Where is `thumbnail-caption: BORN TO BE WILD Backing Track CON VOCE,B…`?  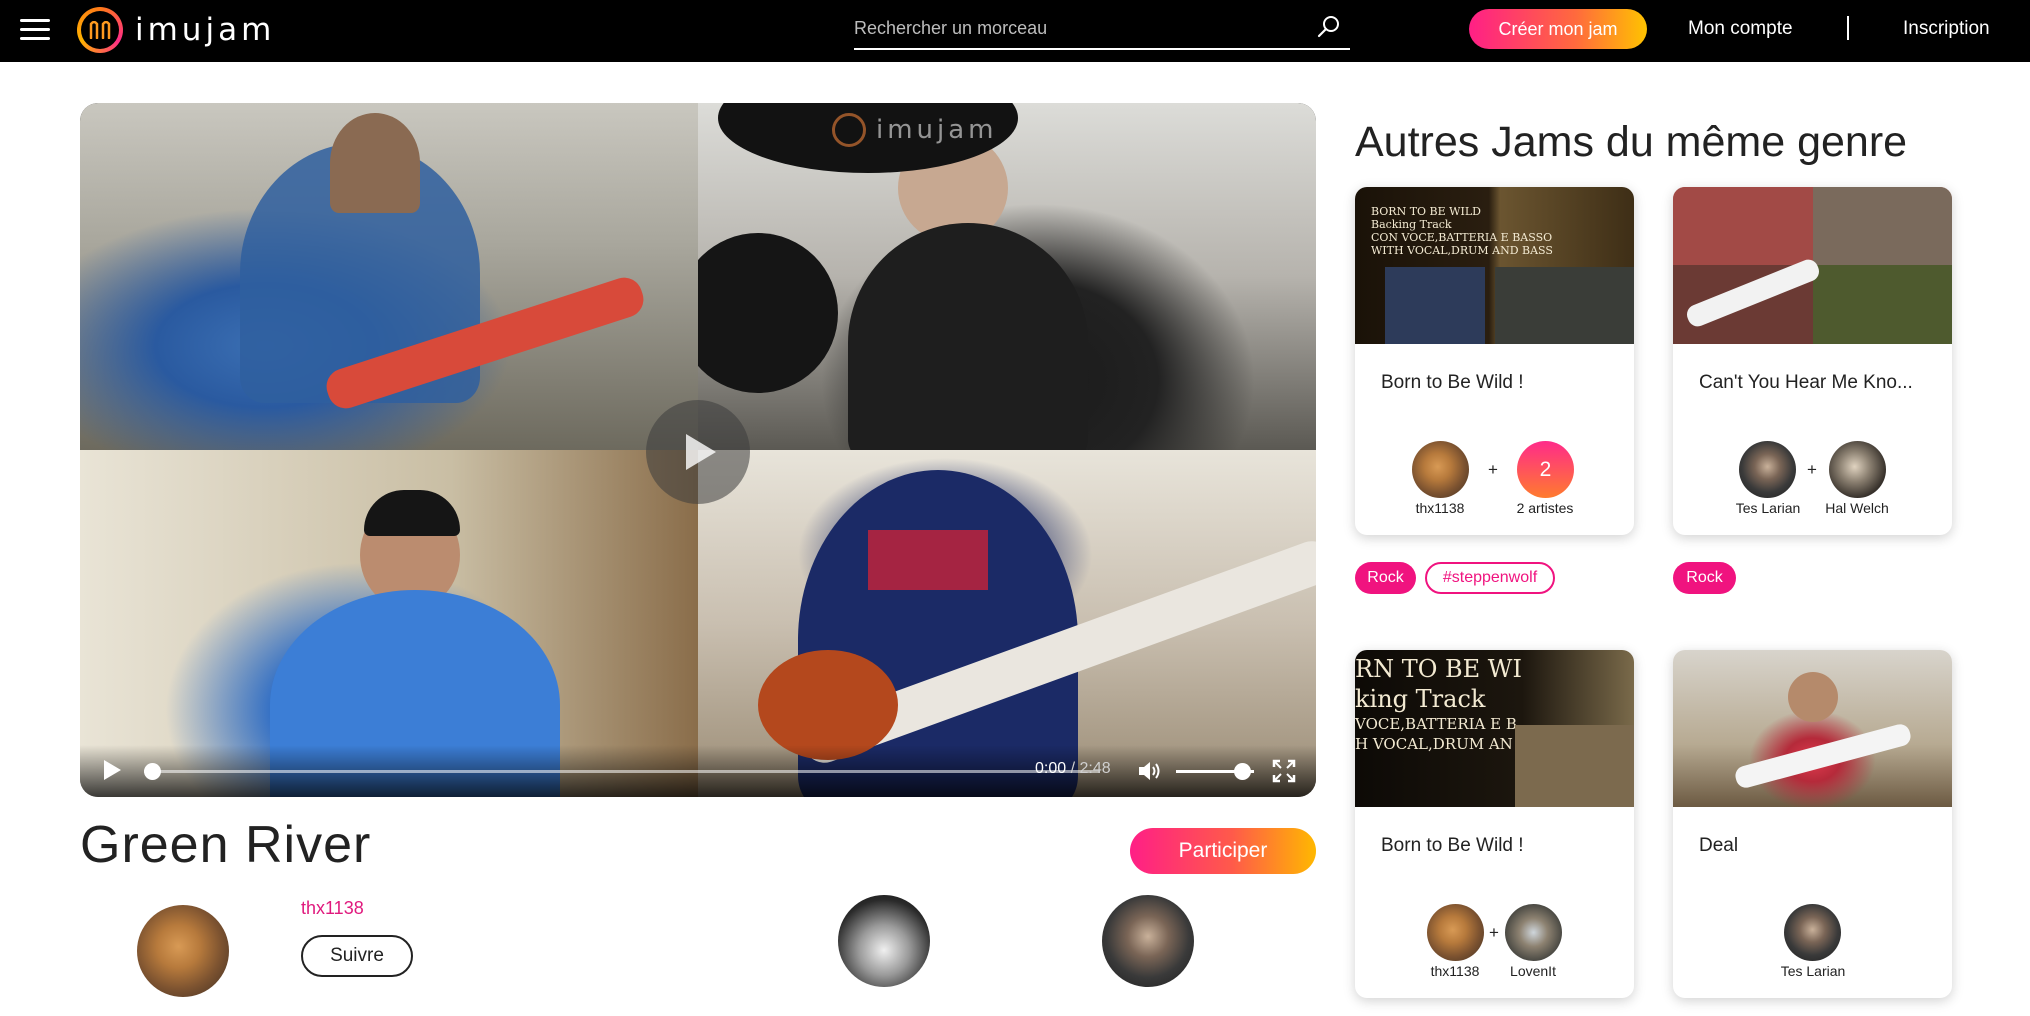 thumbnail-caption: BORN TO BE WILD Backing Track CON VOCE,B… is located at coordinates (1462, 231).